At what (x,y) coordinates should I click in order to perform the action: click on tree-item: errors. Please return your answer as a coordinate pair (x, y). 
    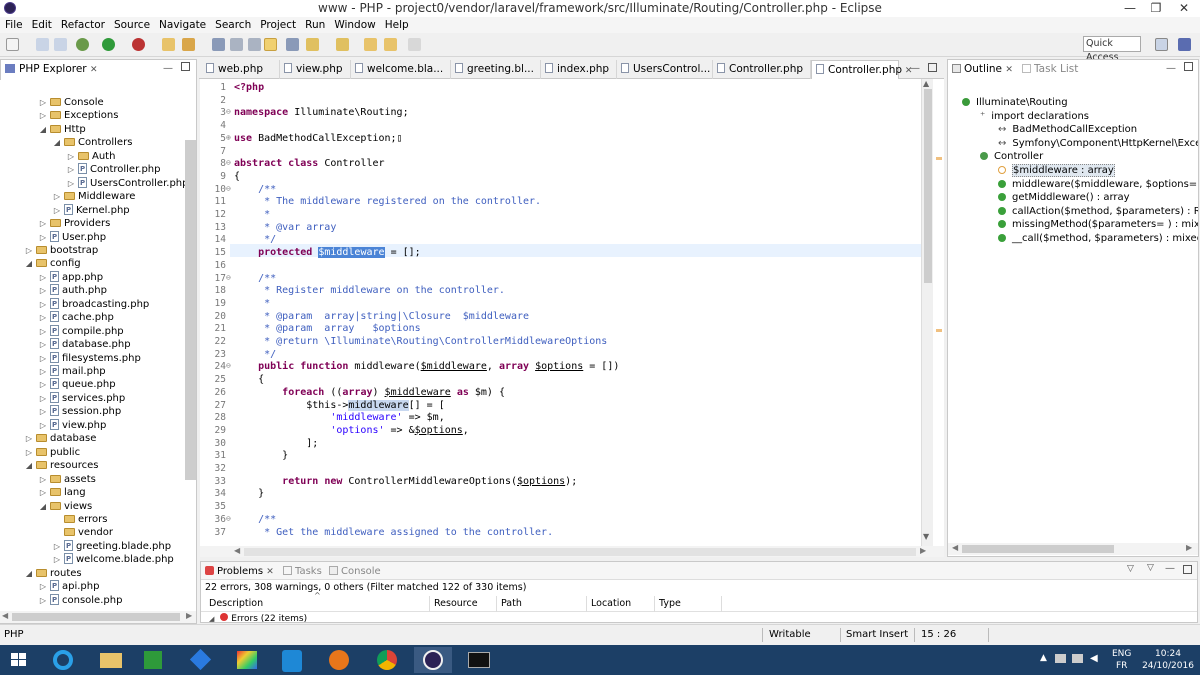
    Looking at the image, I should click on (79, 520).